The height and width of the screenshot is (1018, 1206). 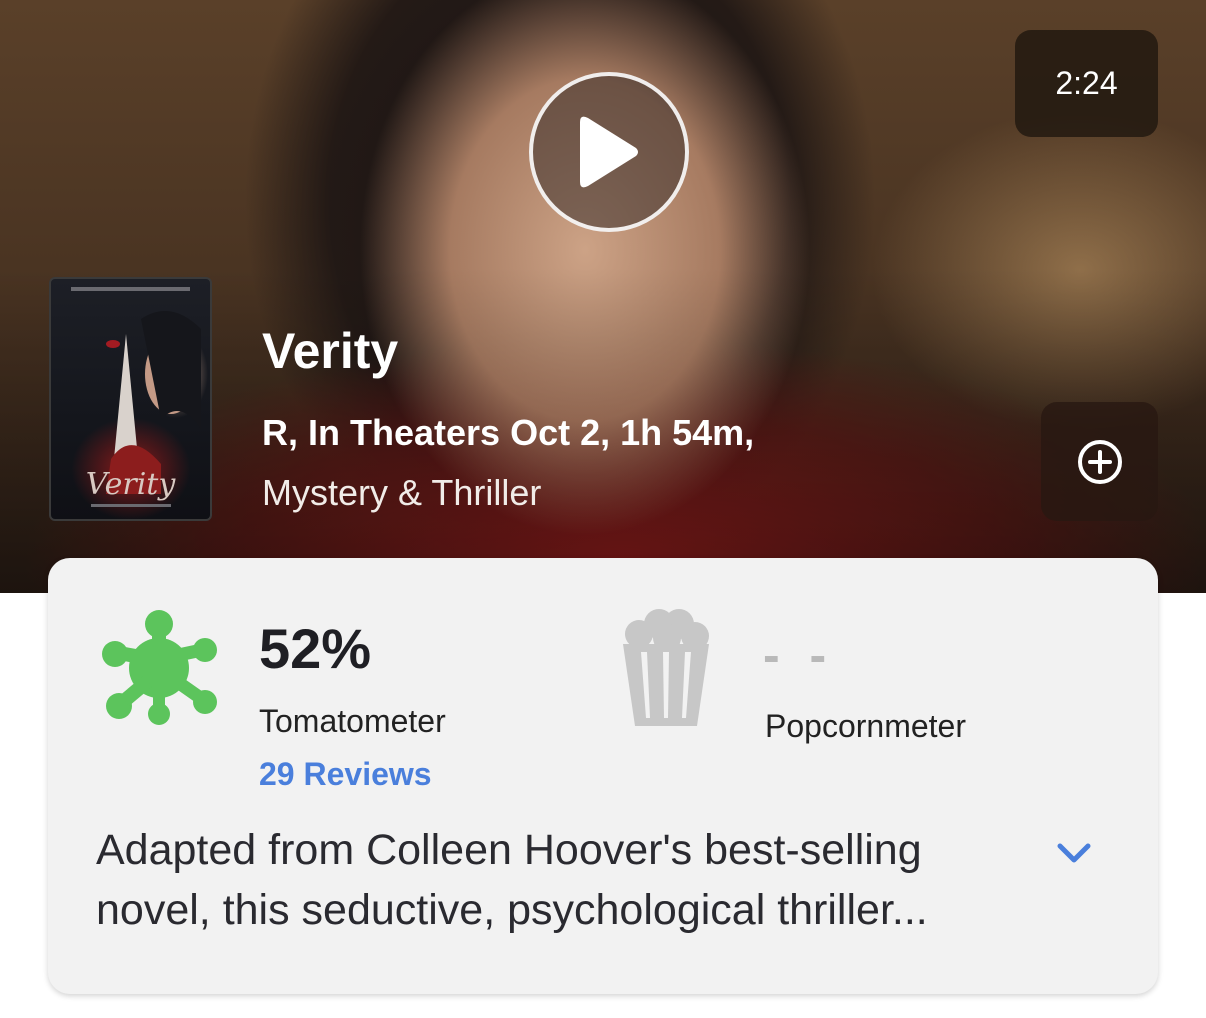 I want to click on plus-circle-icon, so click(x=1099, y=461).